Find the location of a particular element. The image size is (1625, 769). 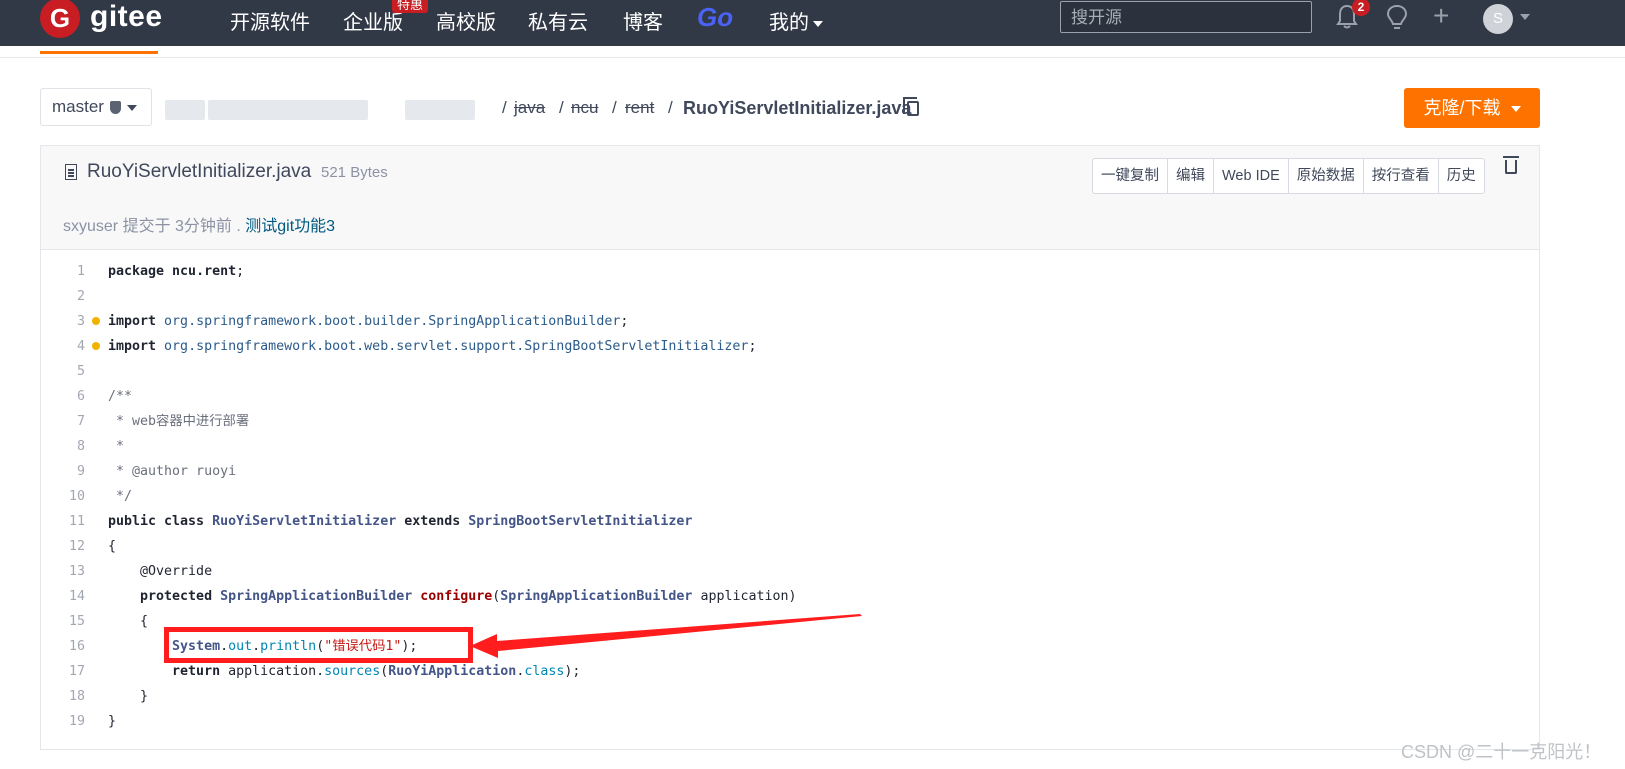

notification-count-badge: 2 is located at coordinates (1361, 8).